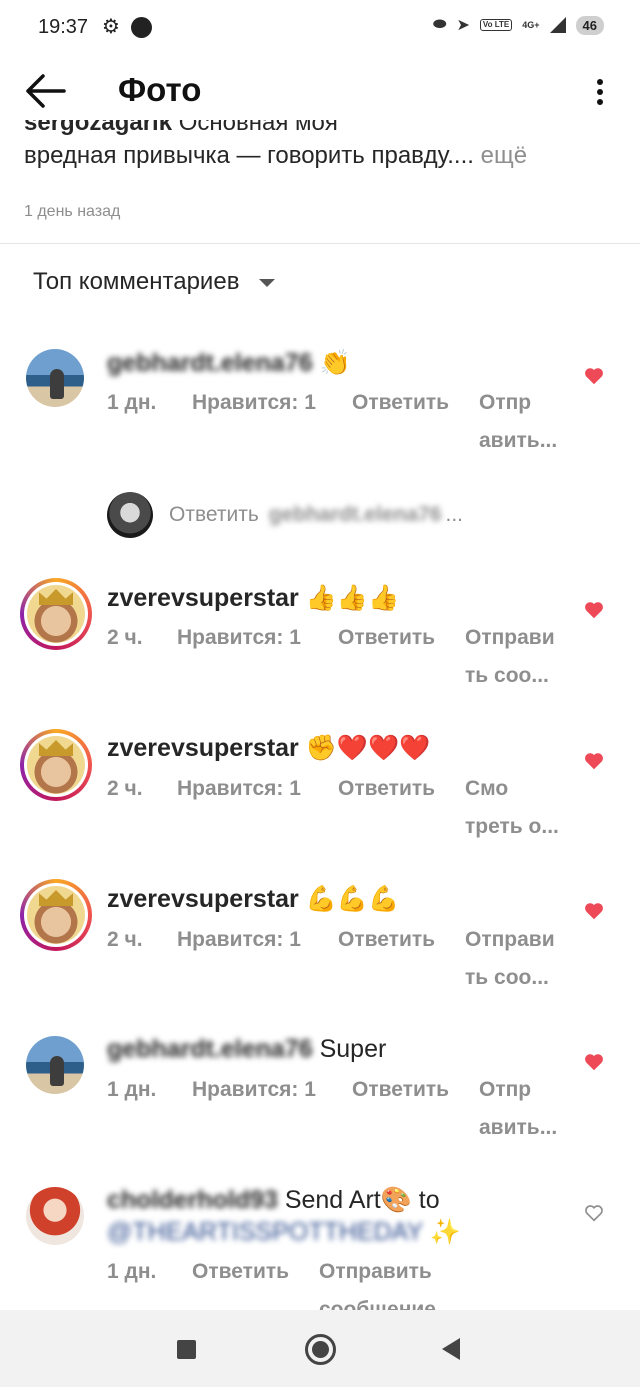 The image size is (640, 1387). Describe the element at coordinates (141, 27) in the screenshot. I see `notification-dot-icon` at that location.